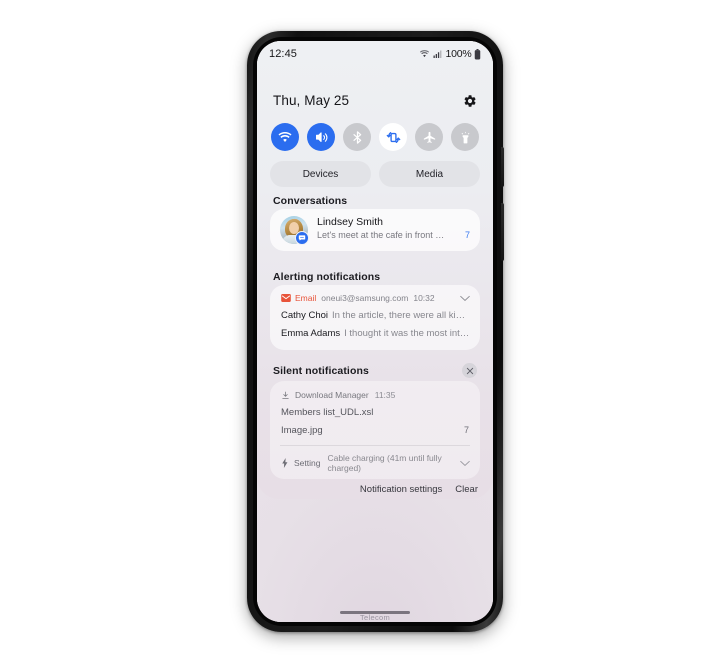  What do you see at coordinates (438, 54) in the screenshot?
I see `cellular-signal-icon` at bounding box center [438, 54].